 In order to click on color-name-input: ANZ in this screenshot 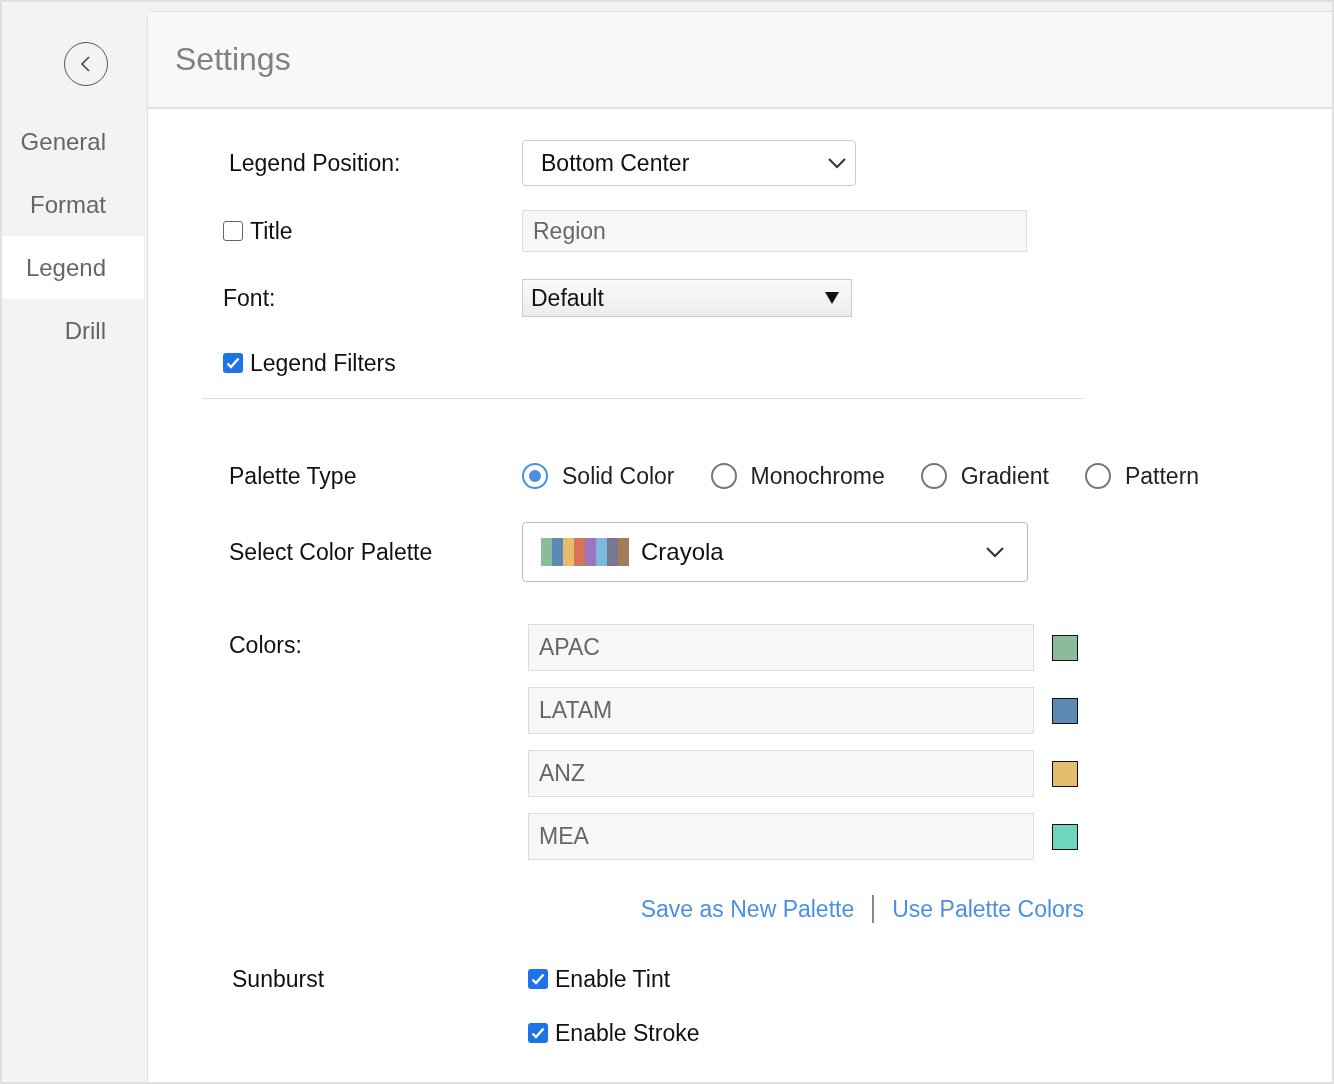, I will do `click(781, 773)`.